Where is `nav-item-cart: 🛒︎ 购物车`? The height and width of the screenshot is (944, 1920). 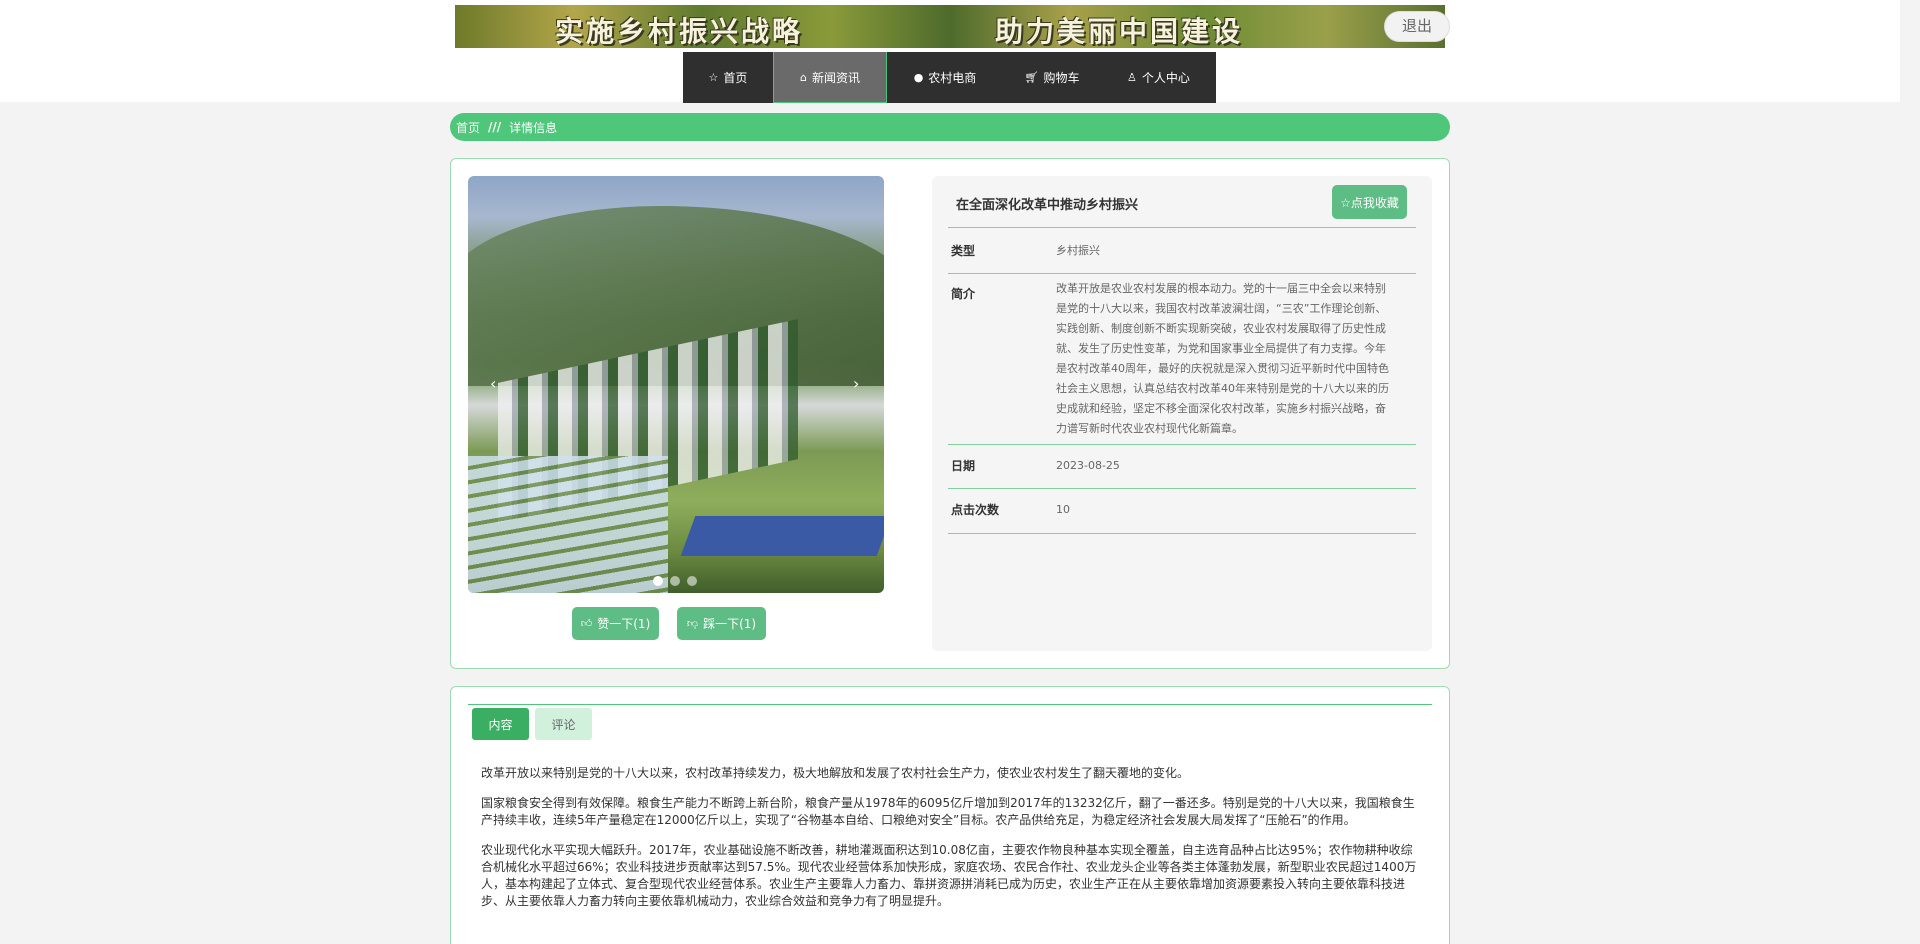
nav-item-cart: 🛒︎ 购物车 is located at coordinates (1052, 77).